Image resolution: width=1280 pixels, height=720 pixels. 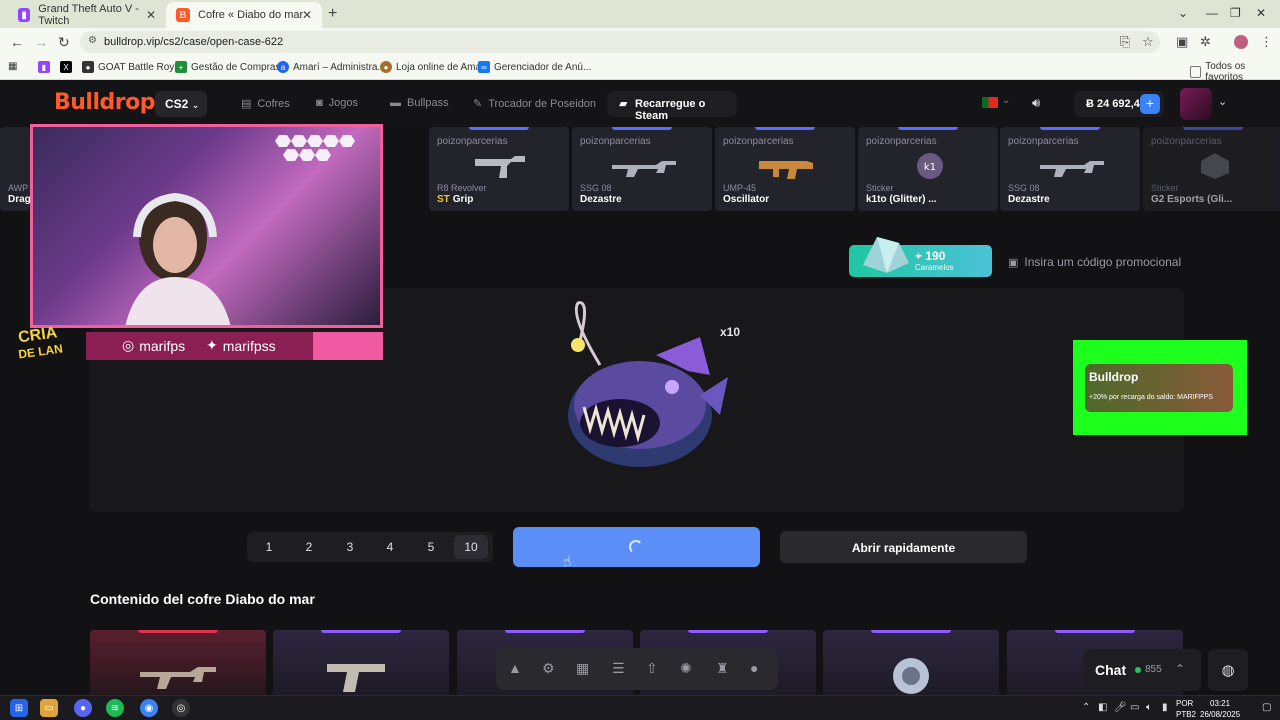 I want to click on rarity-bar, so click(x=1095, y=631).